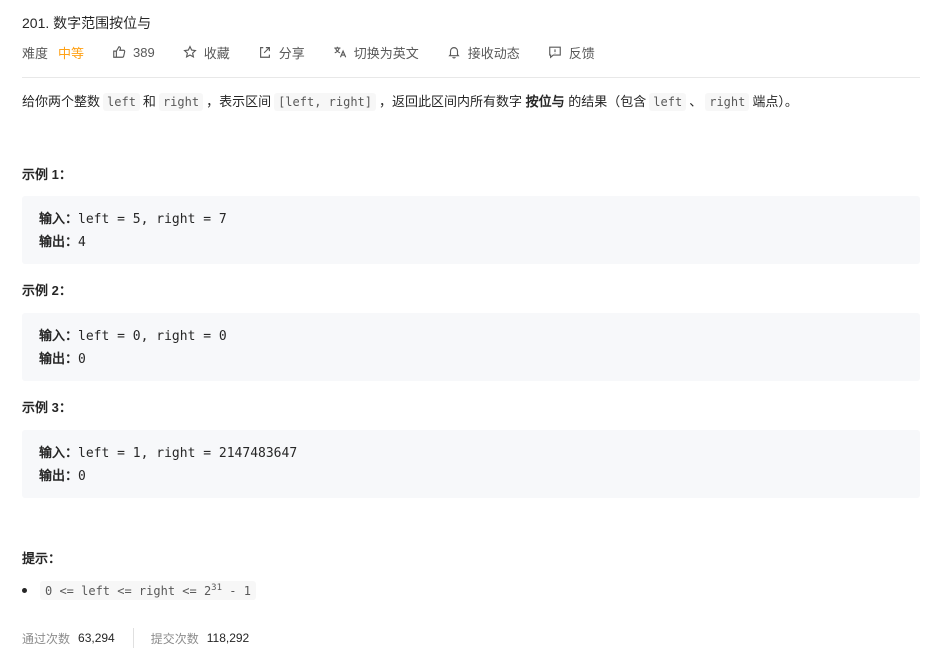 The image size is (937, 664). Describe the element at coordinates (216, 53) in the screenshot. I see `favorite-label: 收藏` at that location.